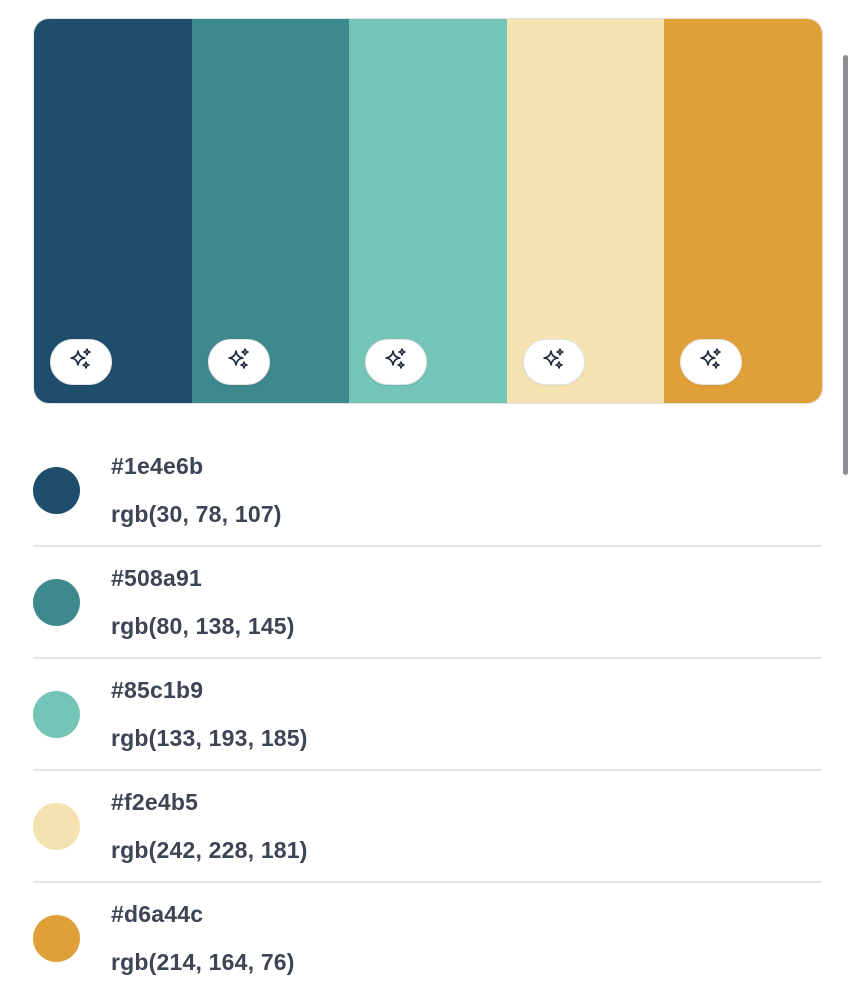 This screenshot has height=1000, width=854. Describe the element at coordinates (156, 578) in the screenshot. I see `hex-value: #508a91` at that location.